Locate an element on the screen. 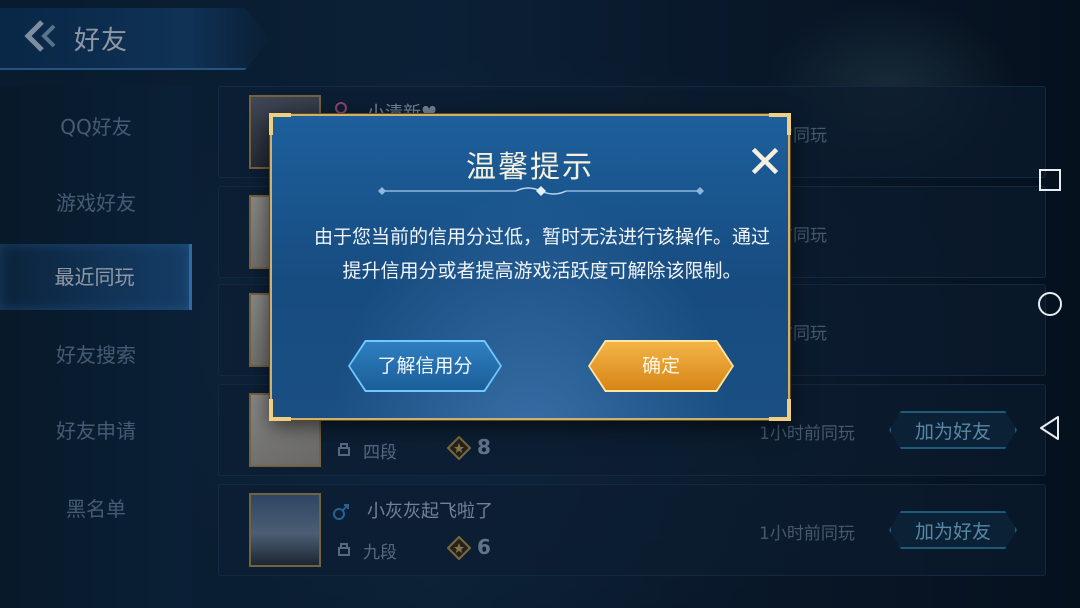  circle-icon is located at coordinates (1050, 304).